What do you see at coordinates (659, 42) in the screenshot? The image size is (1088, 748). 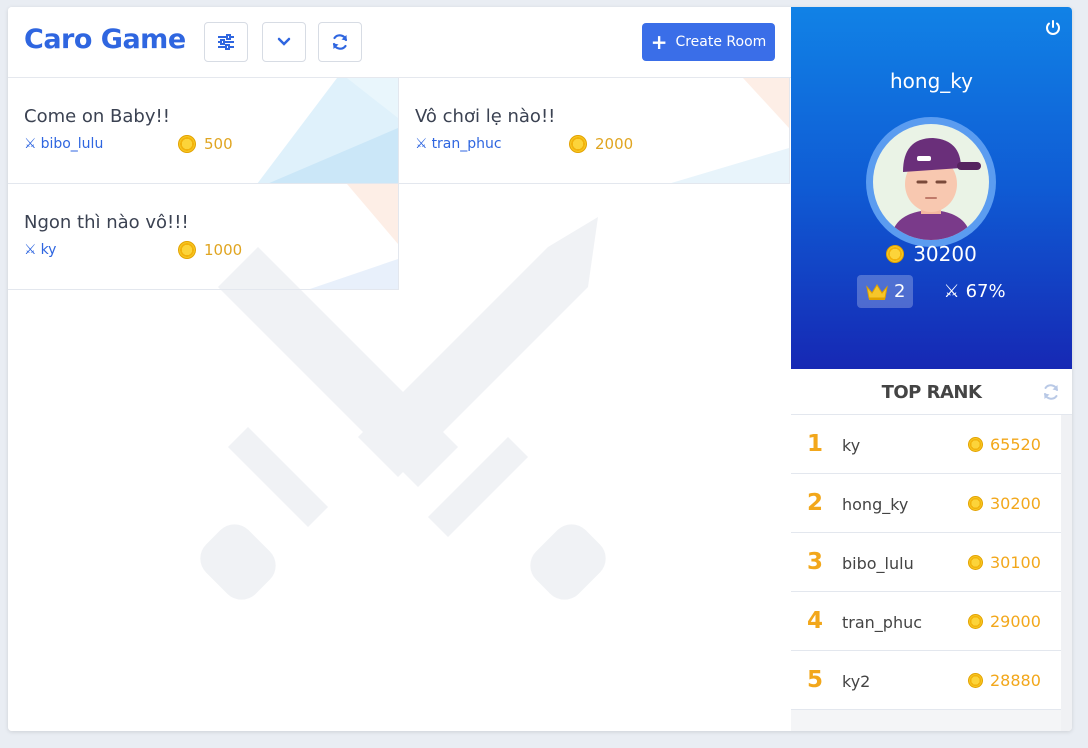 I see `plus-icon: +` at bounding box center [659, 42].